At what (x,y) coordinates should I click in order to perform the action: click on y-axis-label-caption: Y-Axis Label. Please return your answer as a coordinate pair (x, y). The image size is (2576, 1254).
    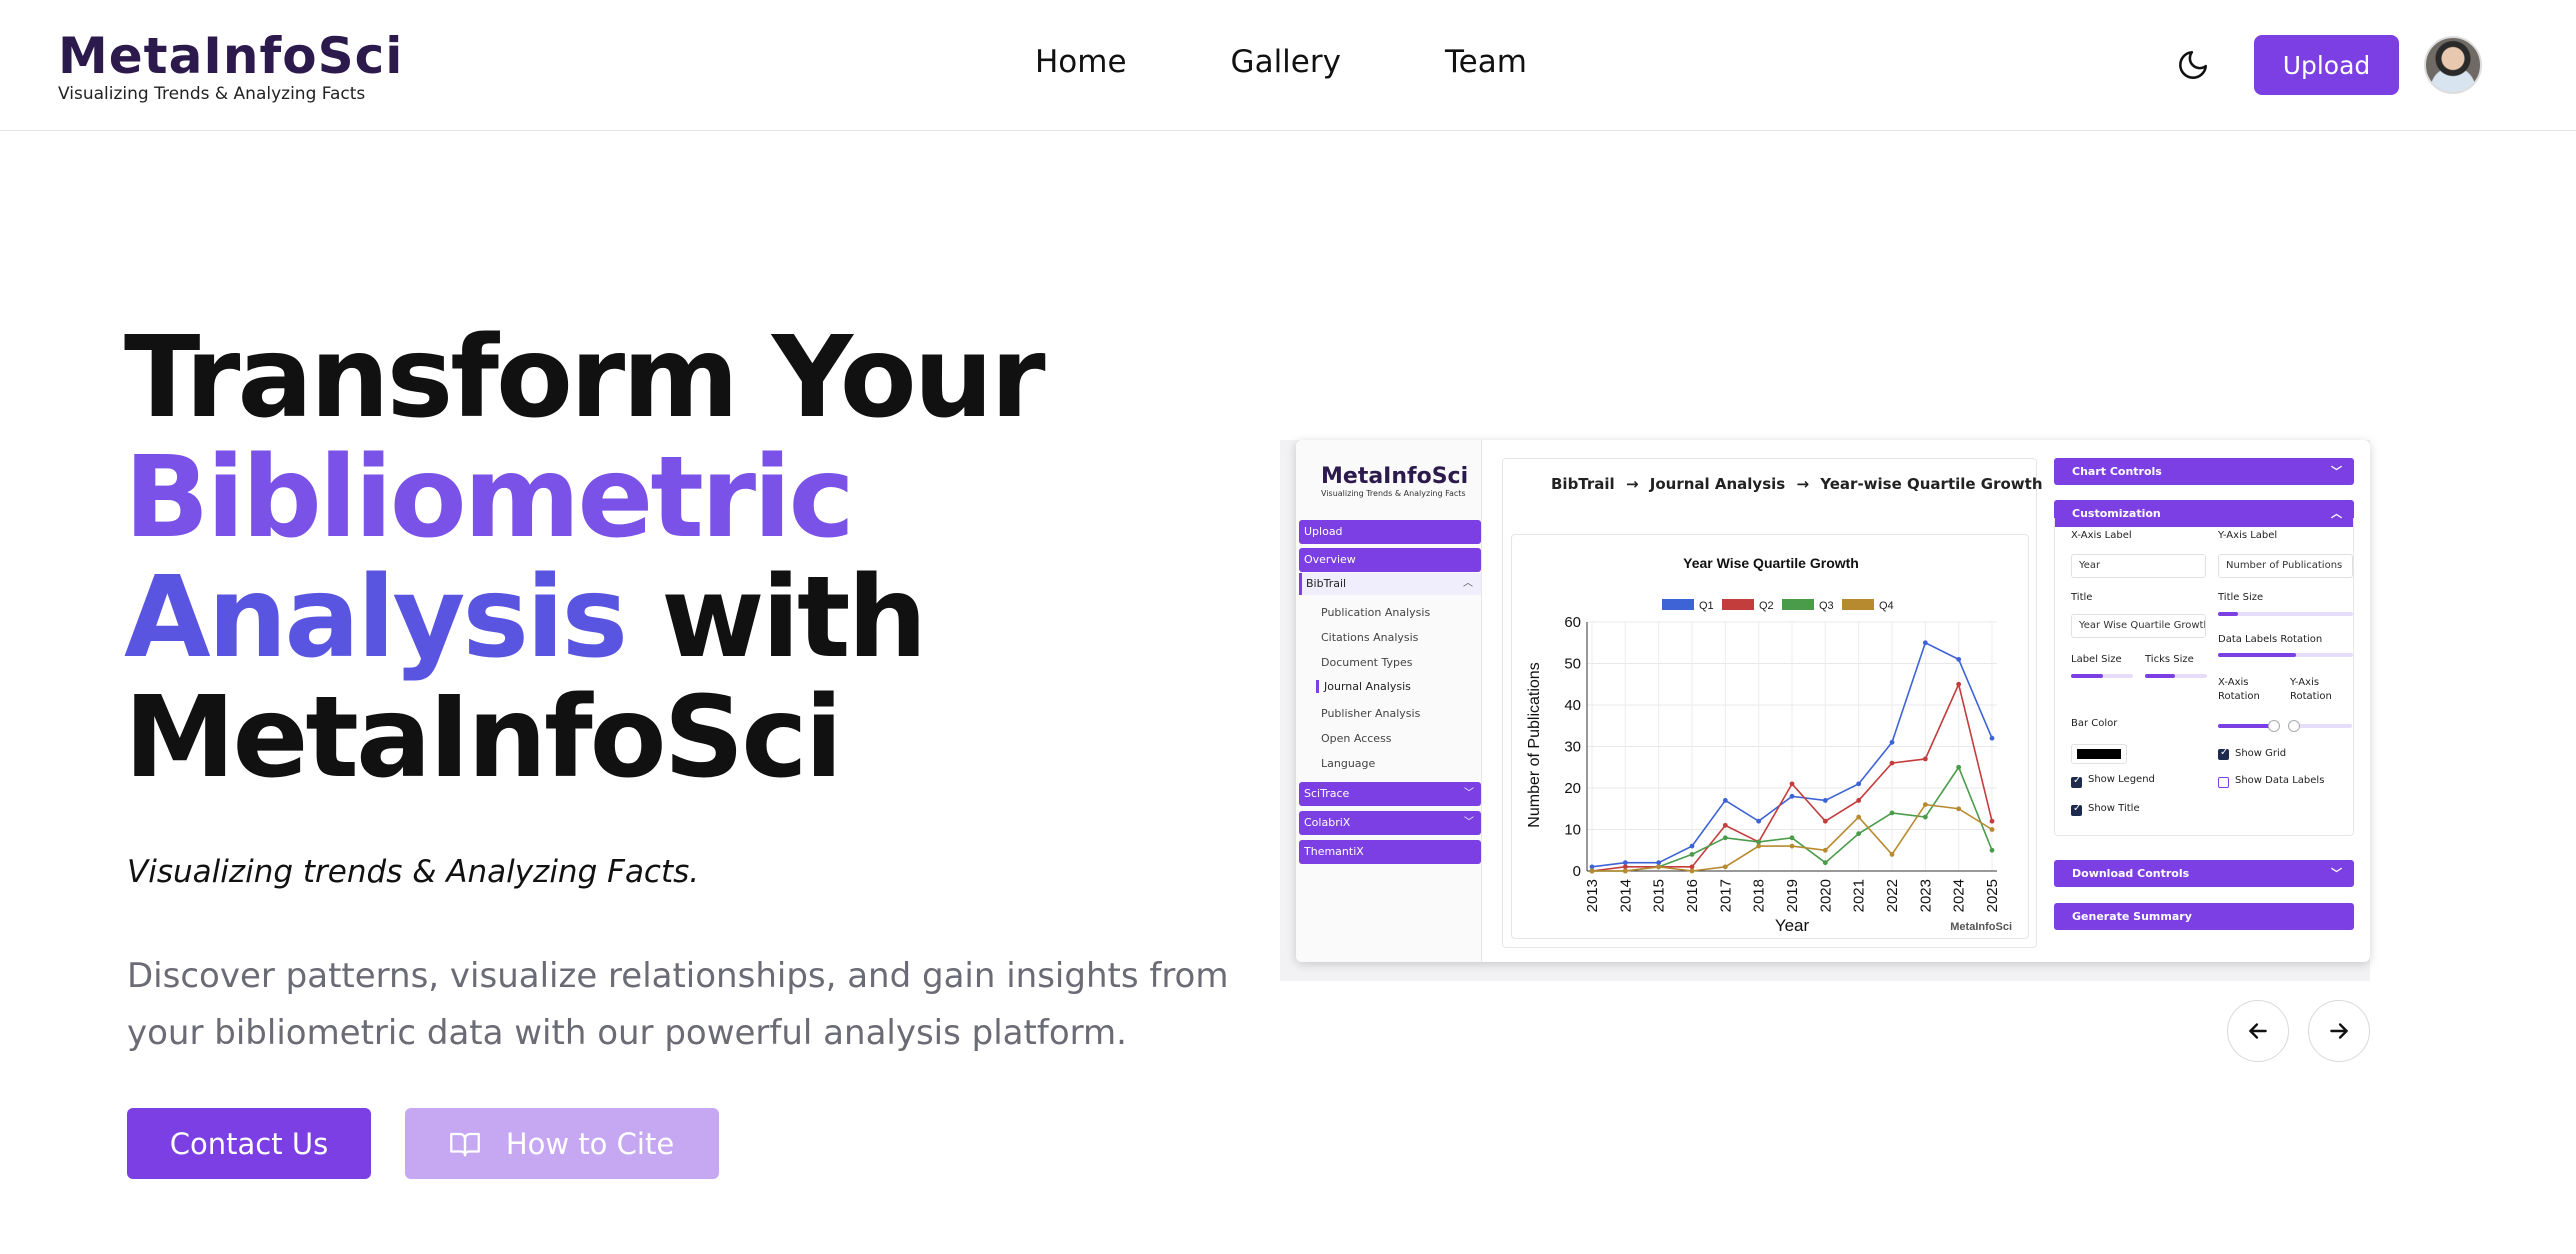
    Looking at the image, I should click on (2248, 535).